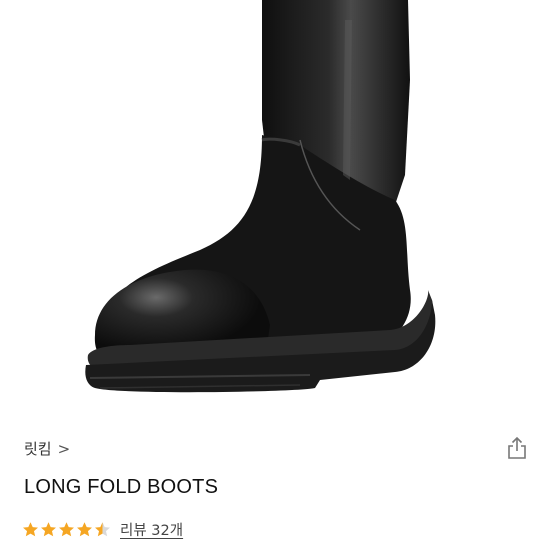  I want to click on share-icon, so click(517, 448).